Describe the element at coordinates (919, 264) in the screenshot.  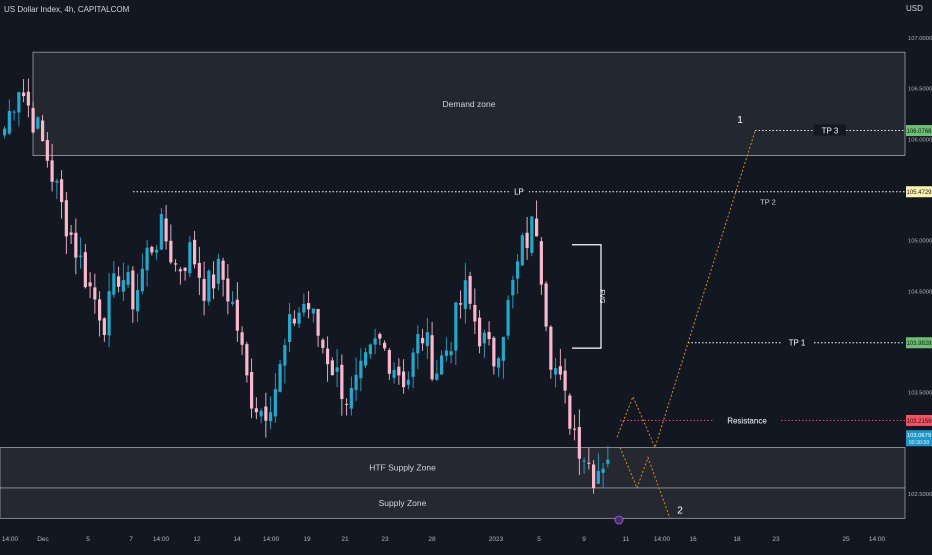
I see `price-axis` at that location.